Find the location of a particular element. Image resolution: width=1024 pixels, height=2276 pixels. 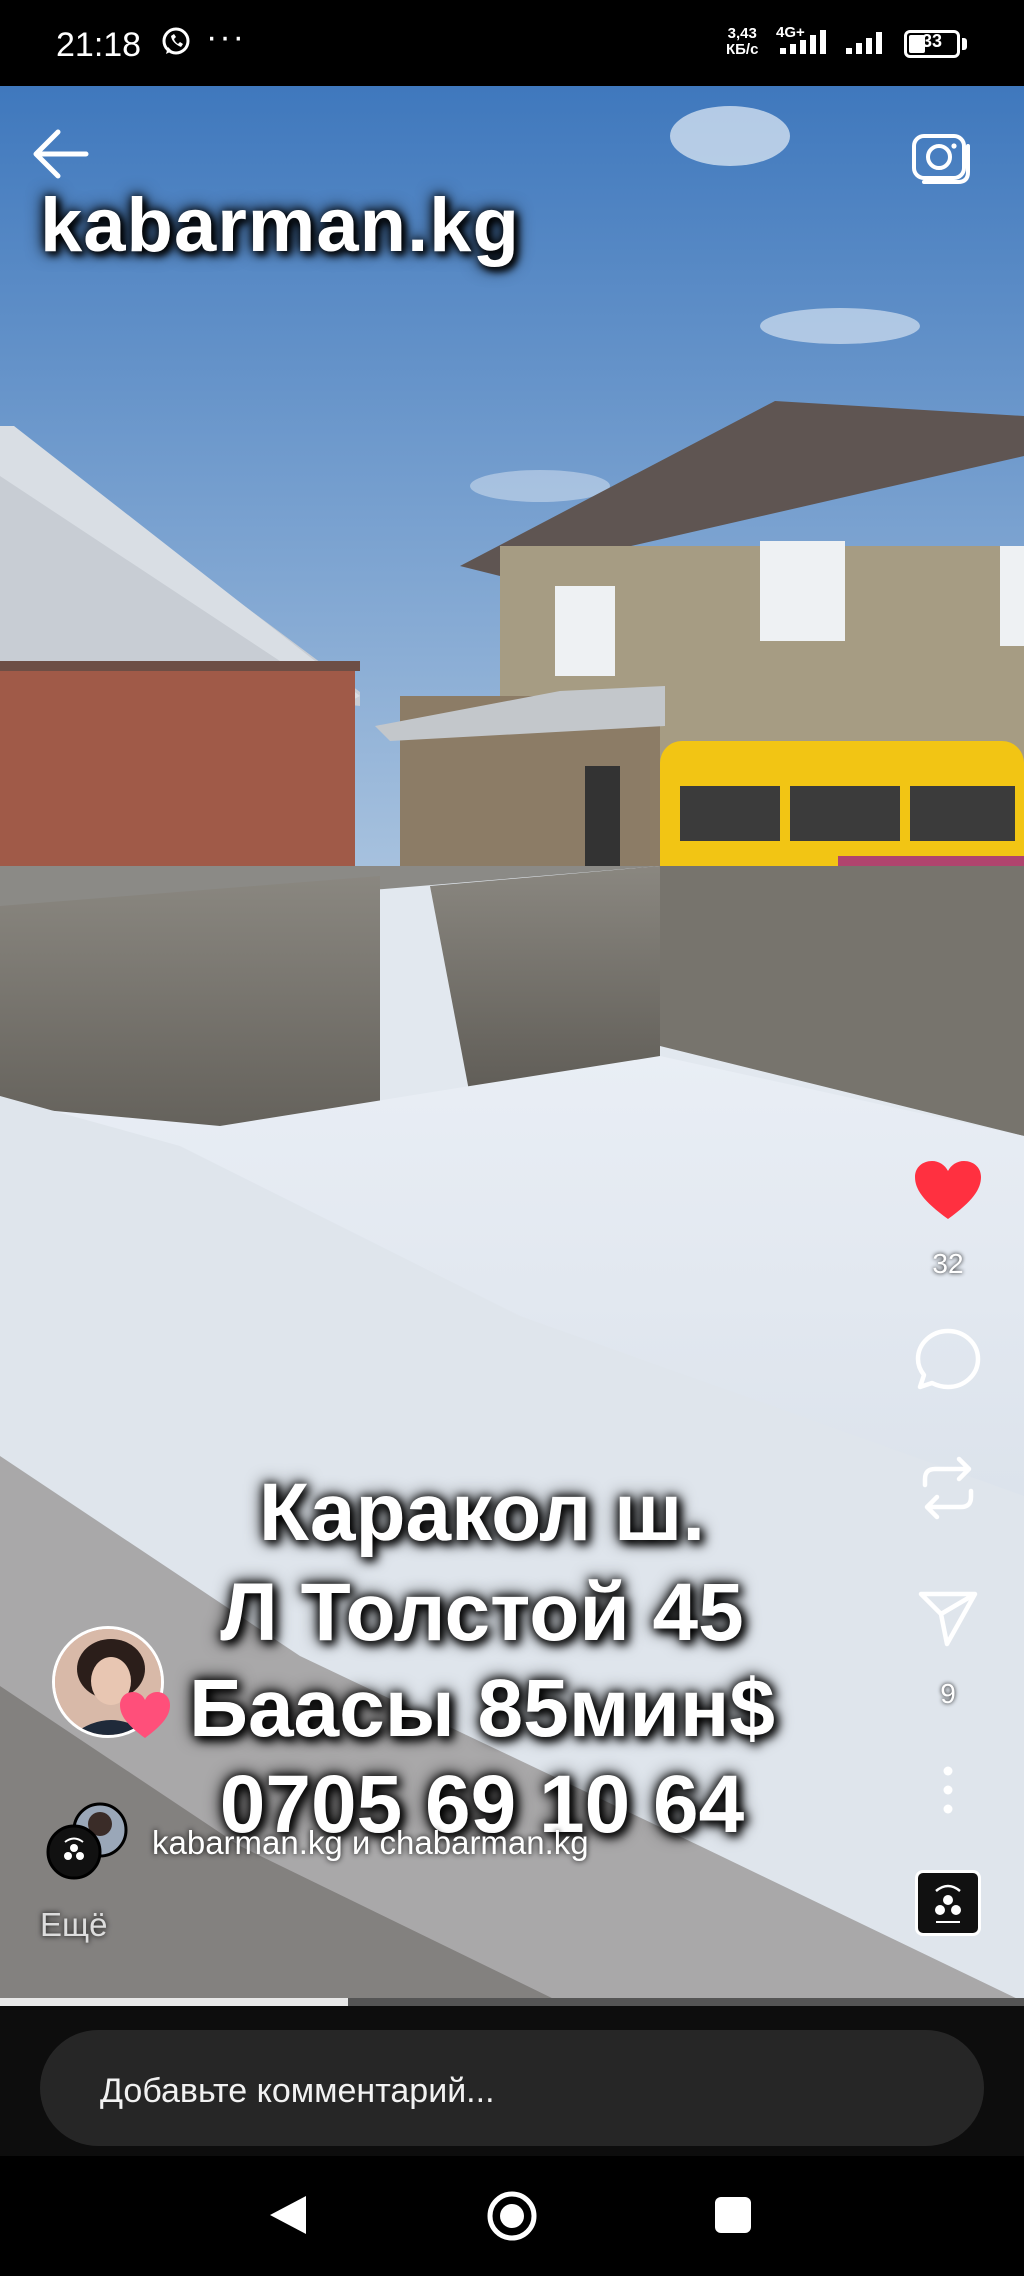

repost-icon is located at coordinates (948, 1488).